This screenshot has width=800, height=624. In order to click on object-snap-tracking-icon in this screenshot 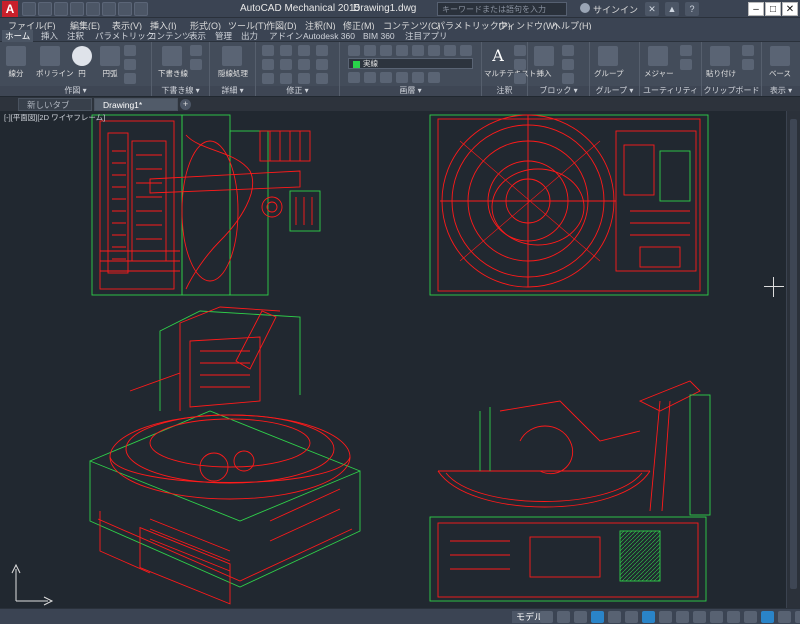, I will do `click(631, 617)`.